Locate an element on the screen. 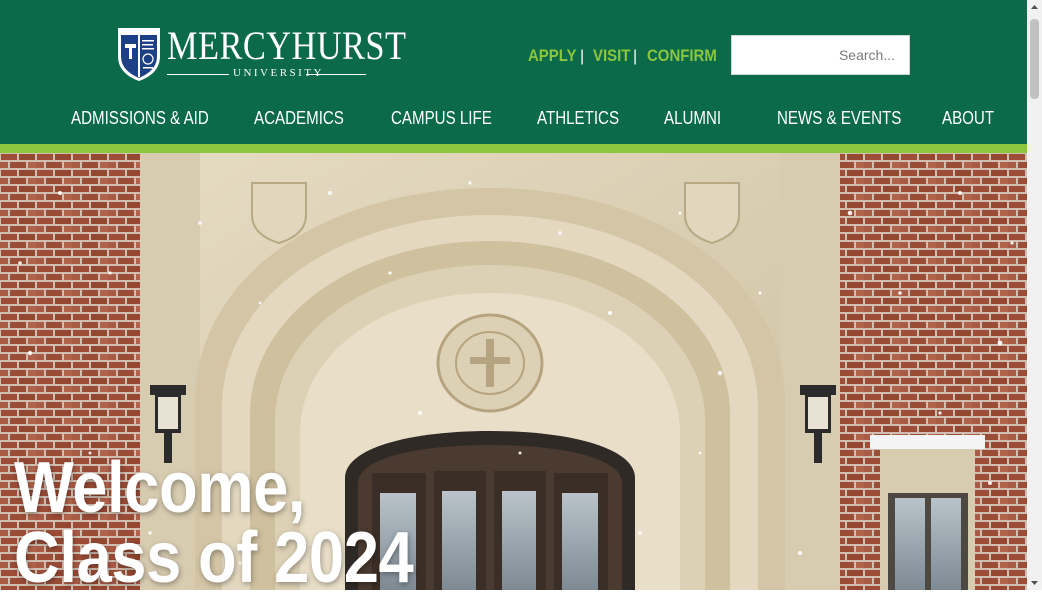  logo-wordmark: MERCYHURST is located at coordinates (287, 45).